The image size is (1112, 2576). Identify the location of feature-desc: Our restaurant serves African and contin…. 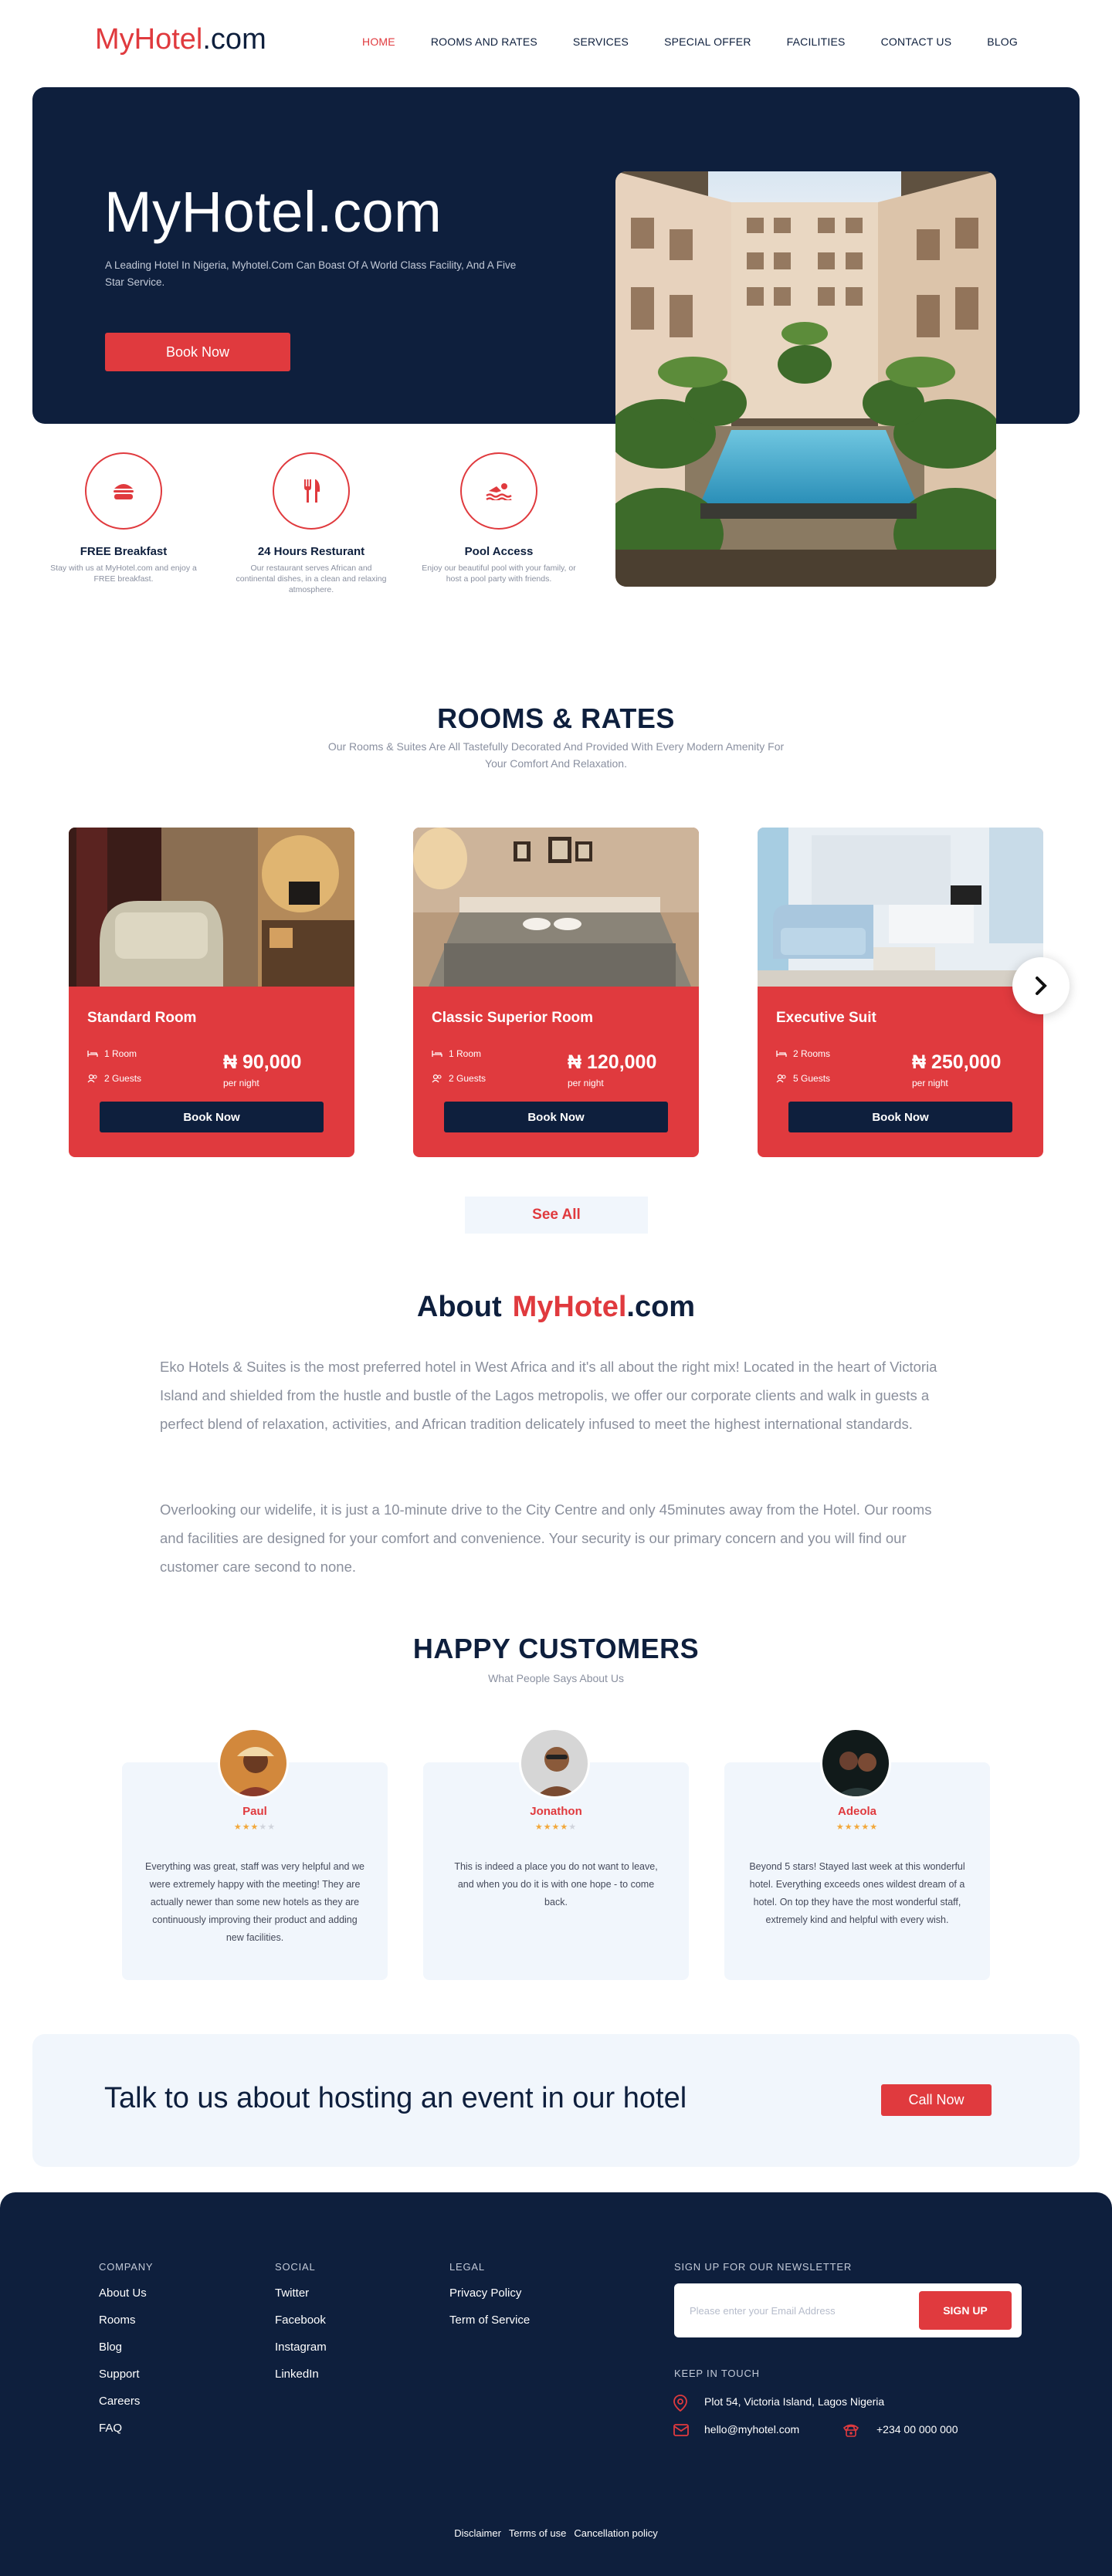
(311, 579).